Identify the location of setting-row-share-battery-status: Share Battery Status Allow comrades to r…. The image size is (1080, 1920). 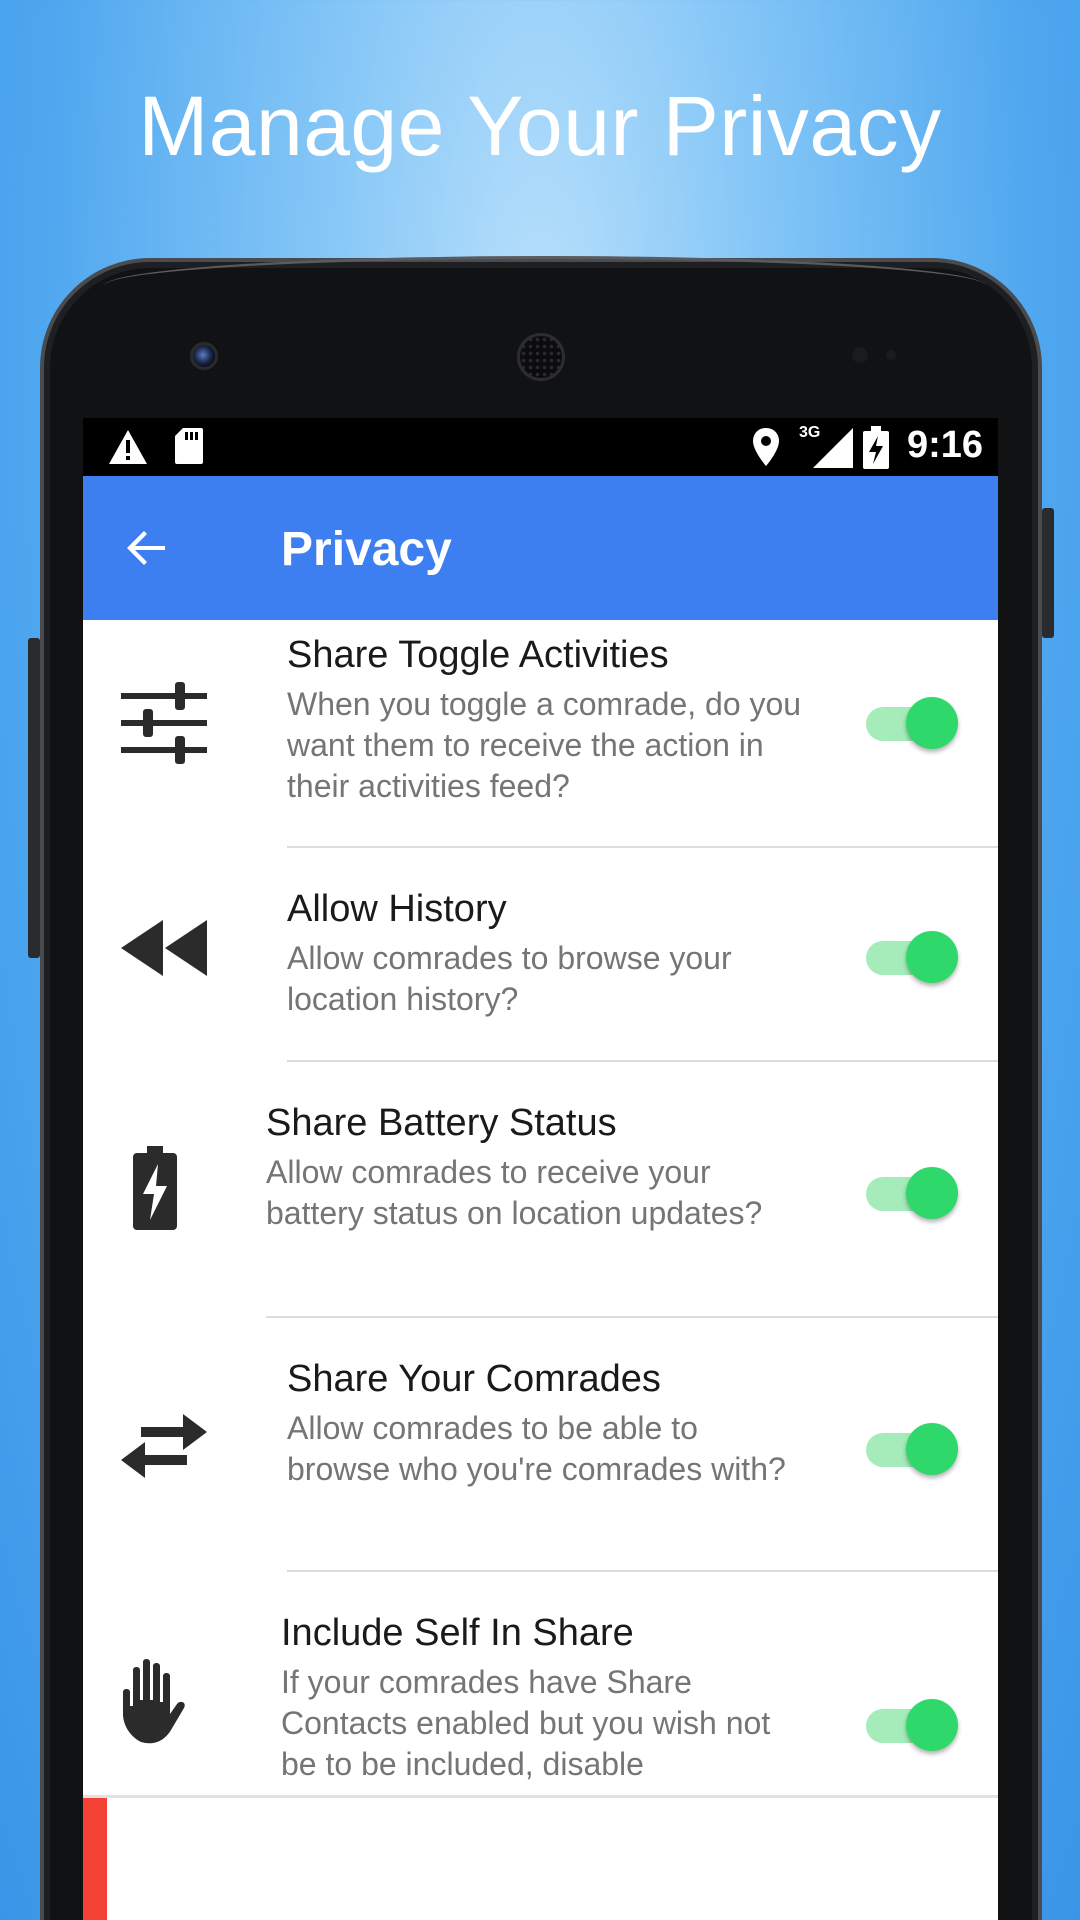
(540, 1190).